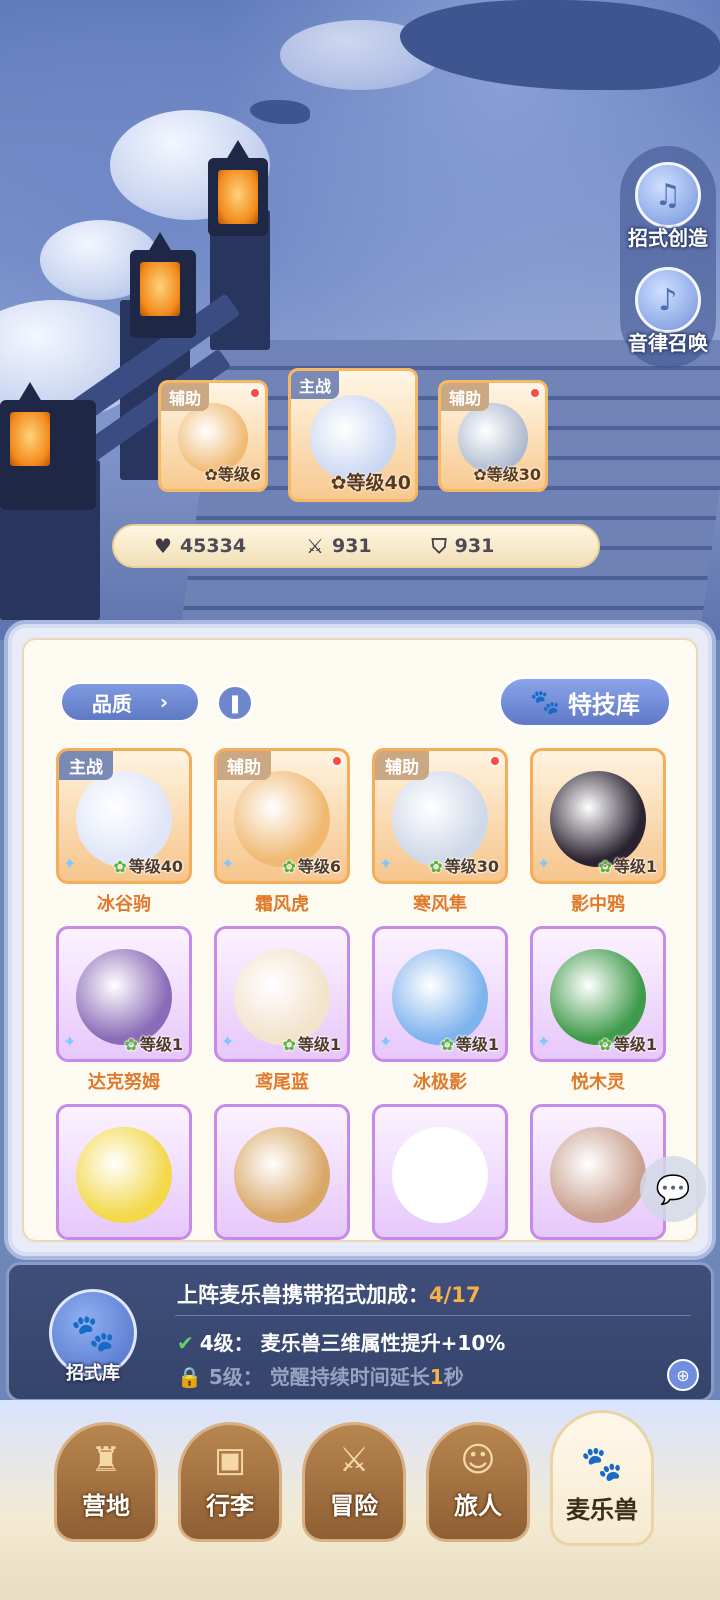 Image resolution: width=720 pixels, height=1600 pixels. I want to click on creature-card: ✦ ✿ 等级1 悦木灵, so click(598, 1010).